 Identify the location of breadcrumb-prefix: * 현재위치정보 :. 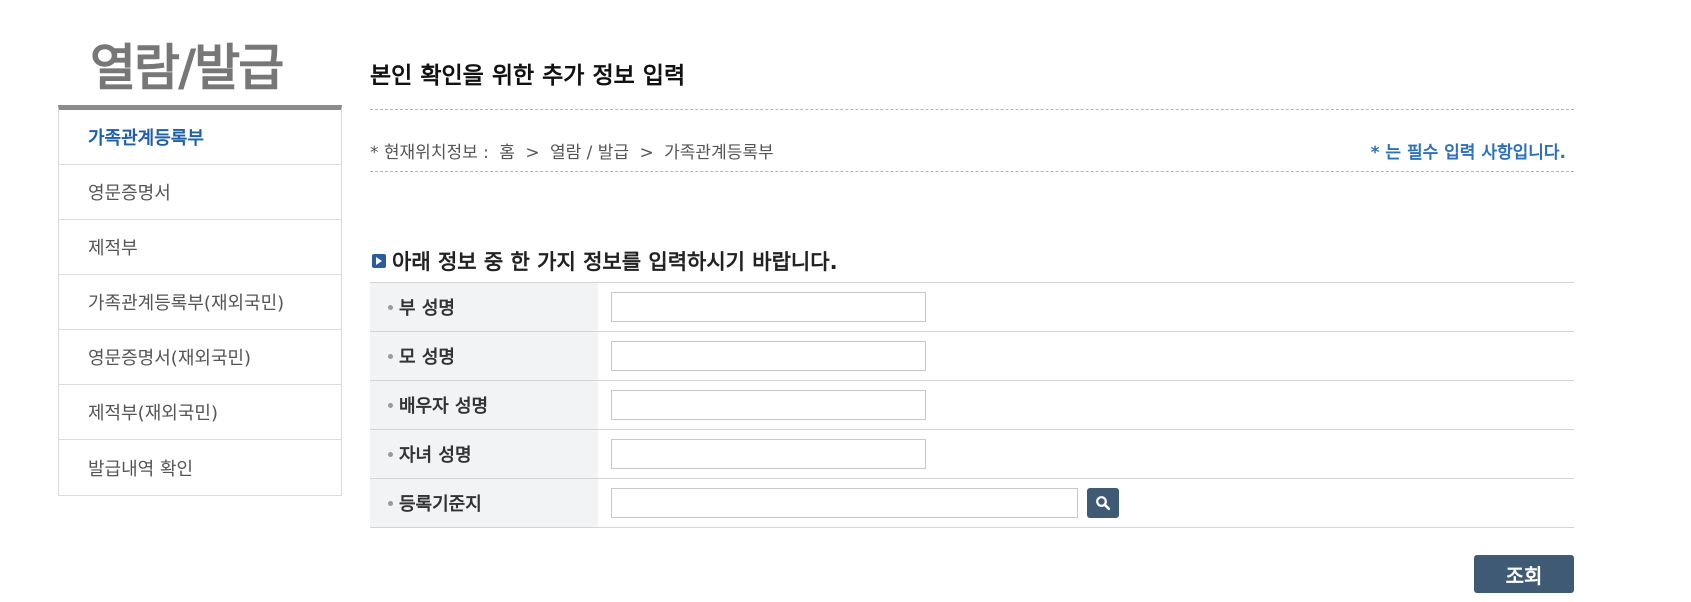
(429, 153).